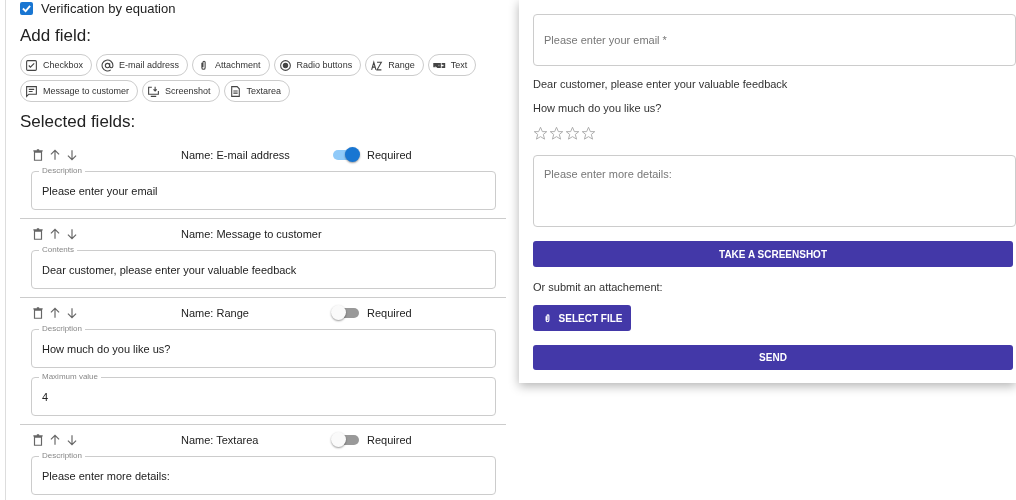 This screenshot has height=500, width=1016. I want to click on field-type-chip: Checkbox, so click(56, 65).